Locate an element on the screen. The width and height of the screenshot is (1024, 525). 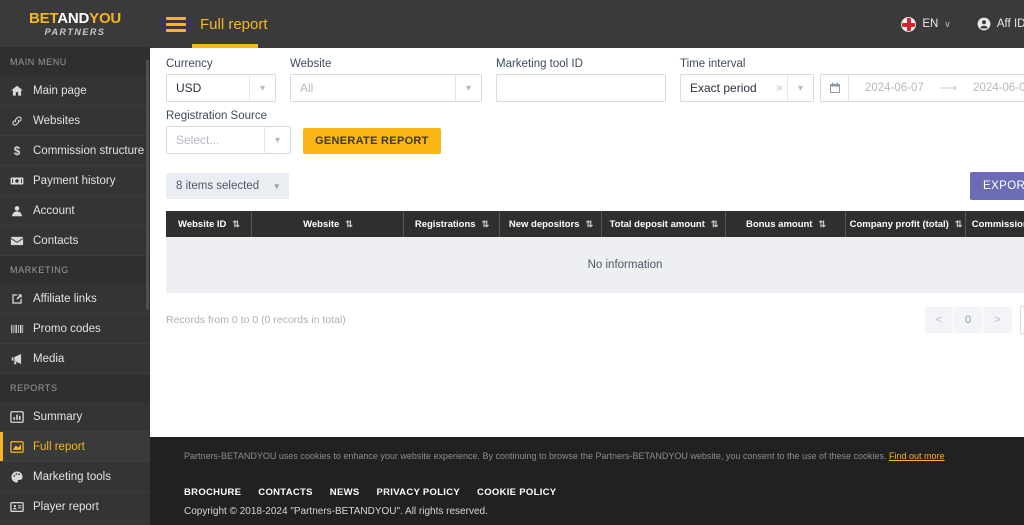
hamburger-icon is located at coordinates (176, 24).